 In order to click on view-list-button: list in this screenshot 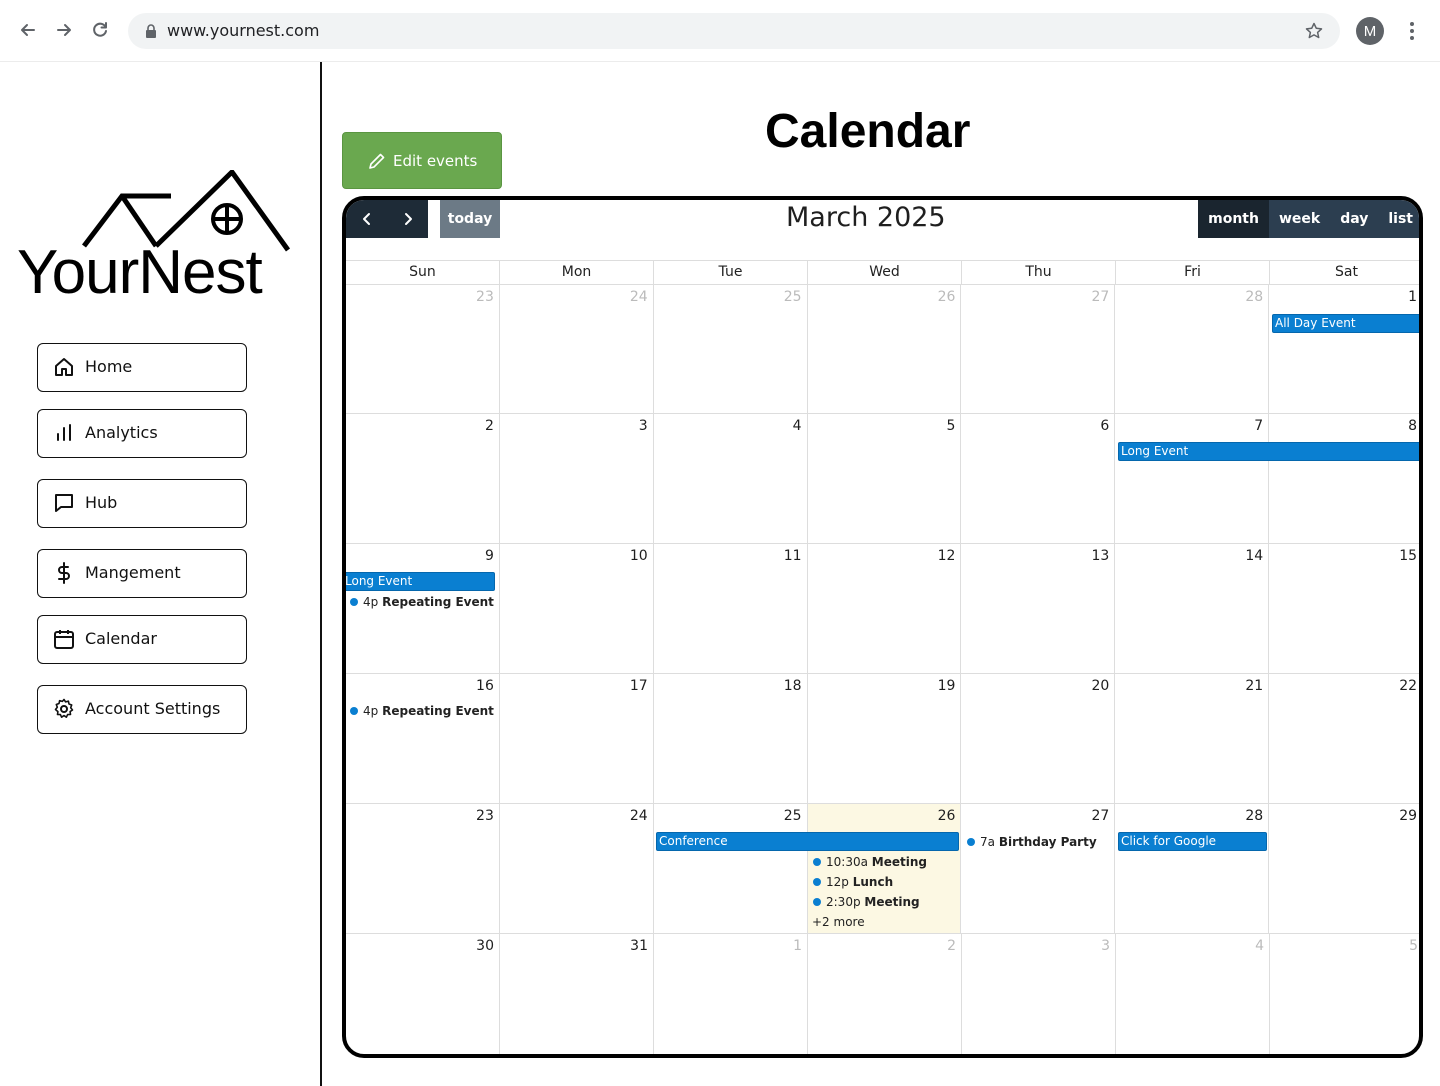, I will do `click(1398, 219)`.